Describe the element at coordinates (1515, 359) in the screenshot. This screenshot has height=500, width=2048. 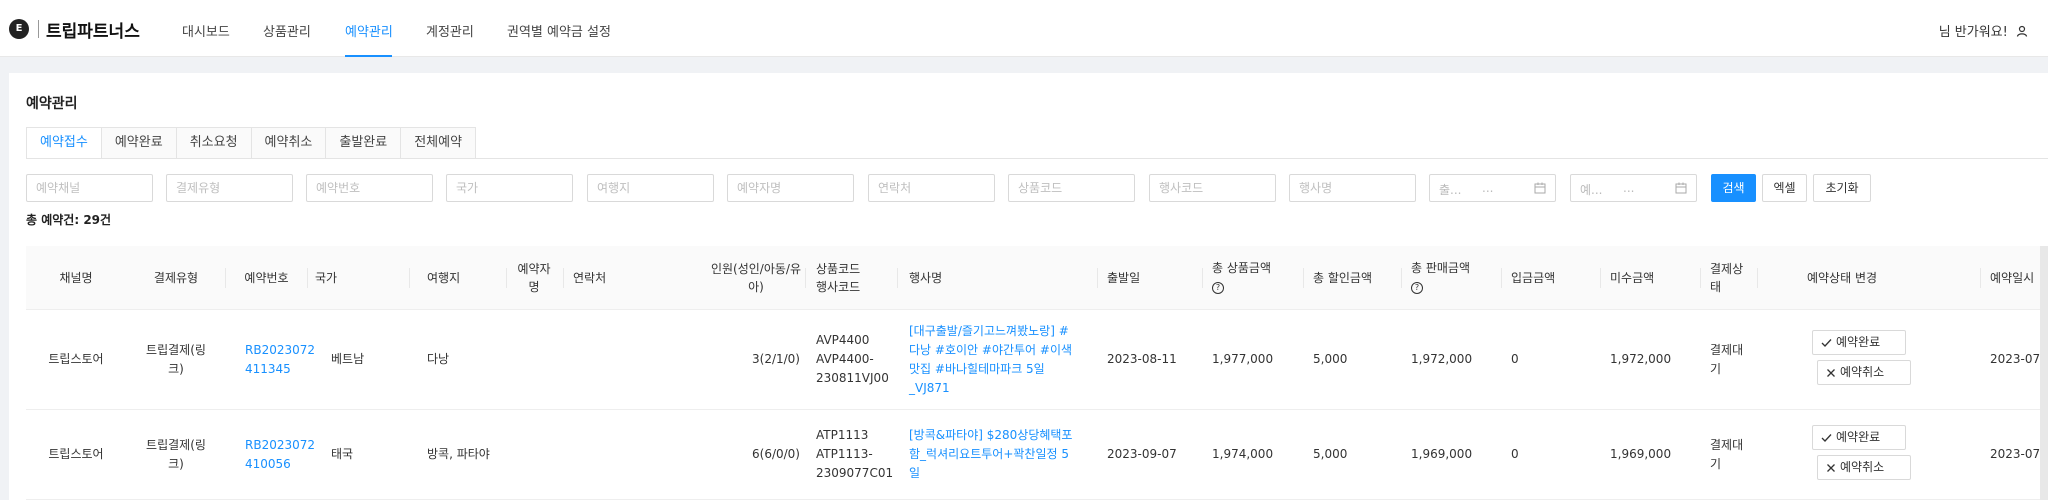
I see `cell-deposit: 0` at that location.